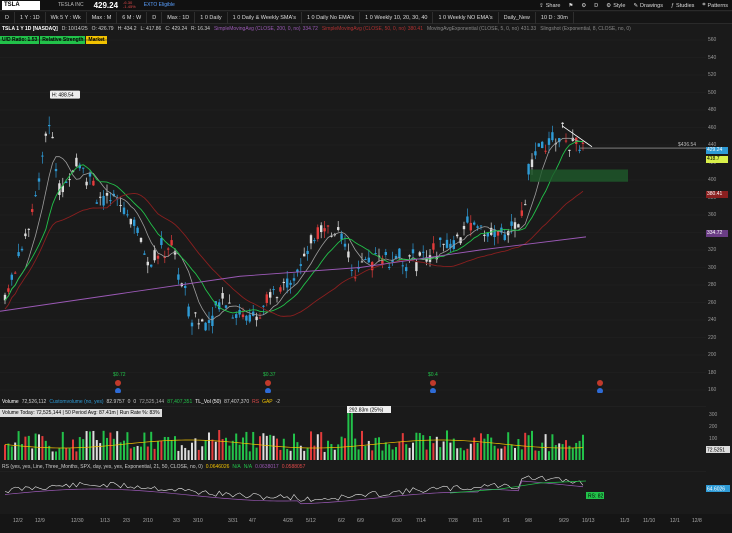  Describe the element at coordinates (135, 402) in the screenshot. I see `customvolume-zero2: 0` at that location.